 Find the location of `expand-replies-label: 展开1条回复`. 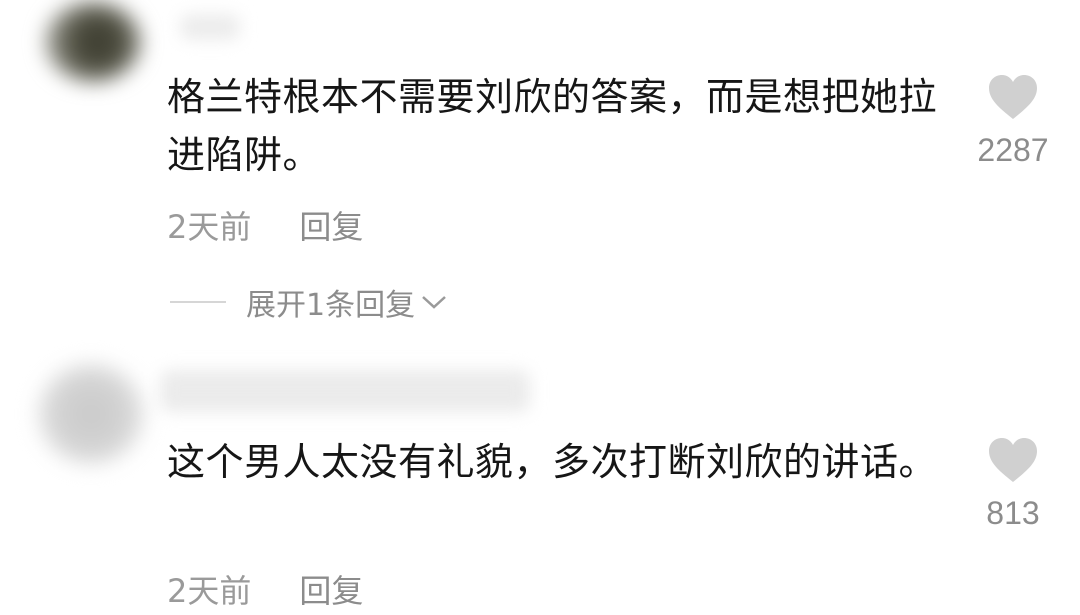

expand-replies-label: 展开1条回复 is located at coordinates (331, 305).